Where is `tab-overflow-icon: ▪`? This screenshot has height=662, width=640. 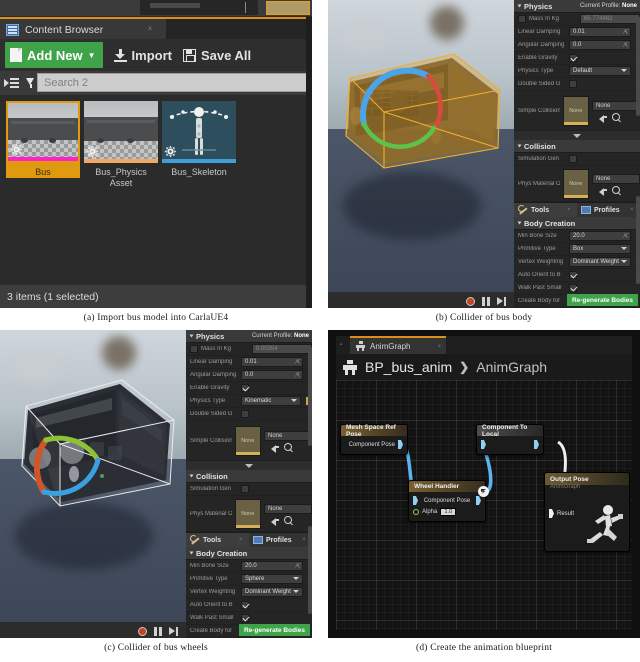
tab-overflow-icon: ▪ is located at coordinates (341, 345).